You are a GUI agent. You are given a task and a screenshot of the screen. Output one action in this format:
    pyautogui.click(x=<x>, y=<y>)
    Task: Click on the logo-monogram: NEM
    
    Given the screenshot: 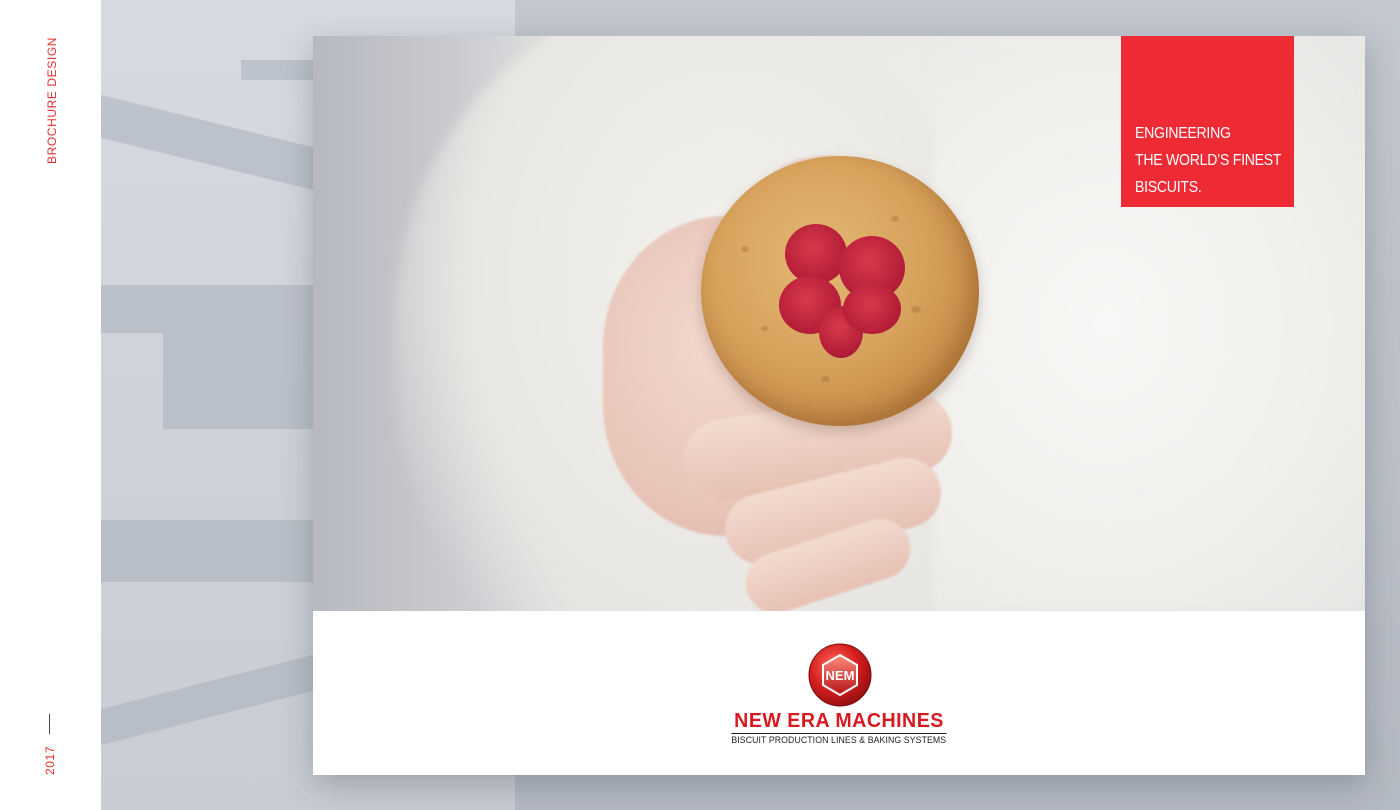 What is the action you would take?
    pyautogui.click(x=840, y=675)
    